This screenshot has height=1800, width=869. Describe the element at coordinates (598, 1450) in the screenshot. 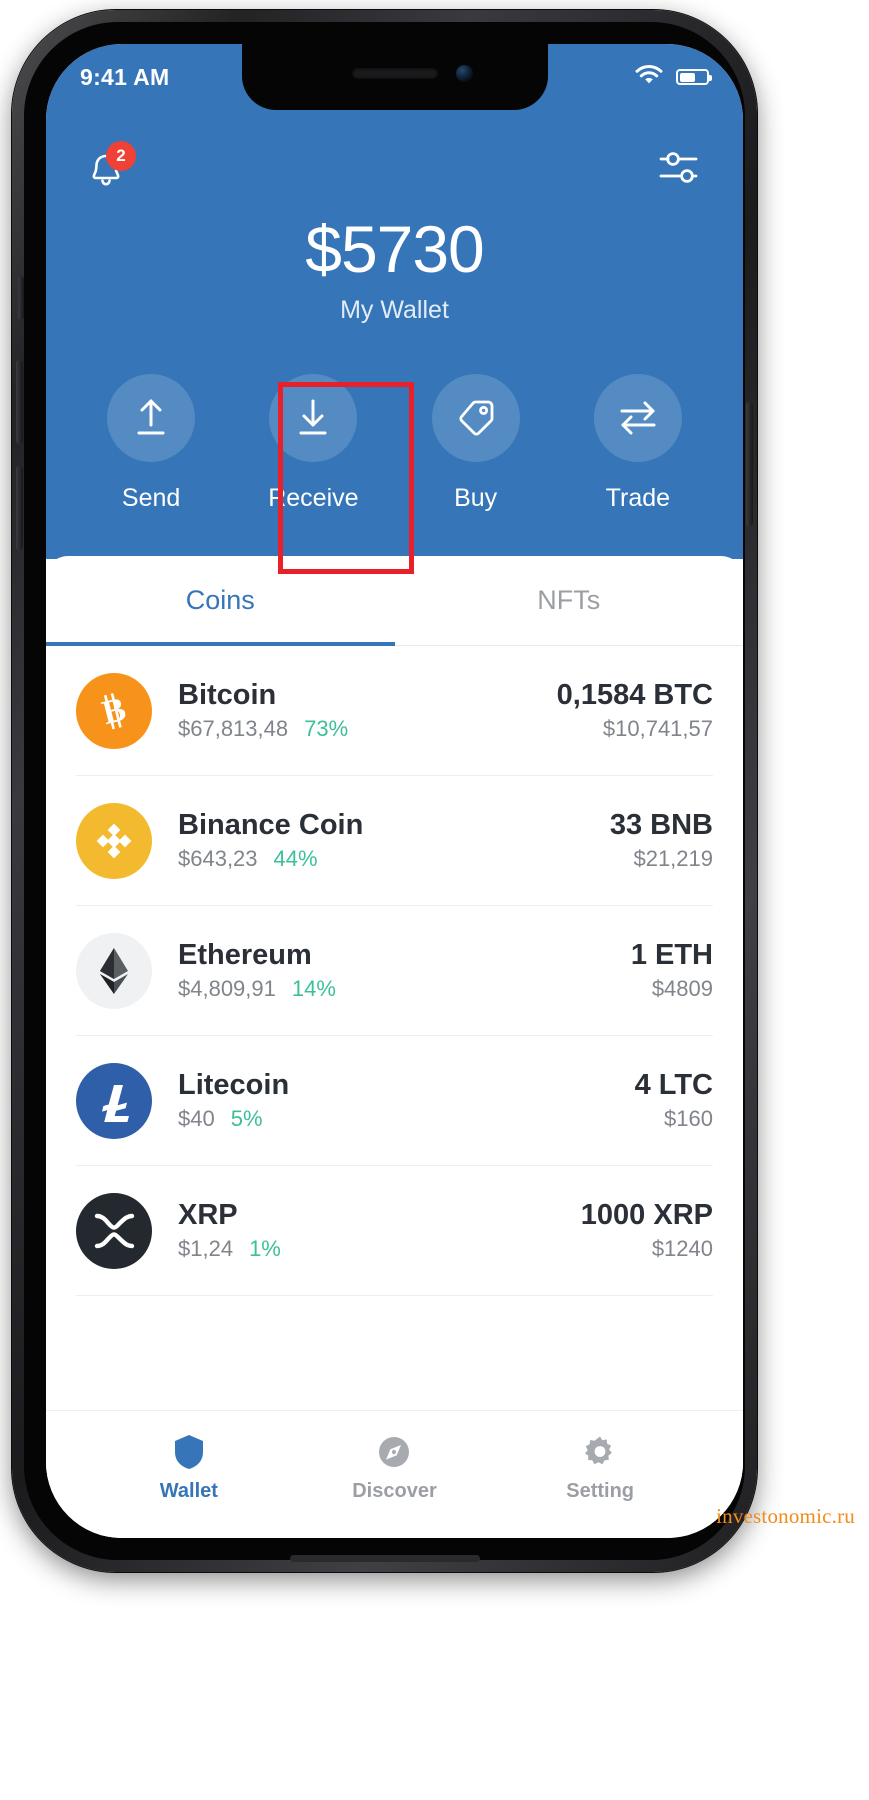

I see `gear-icon` at that location.